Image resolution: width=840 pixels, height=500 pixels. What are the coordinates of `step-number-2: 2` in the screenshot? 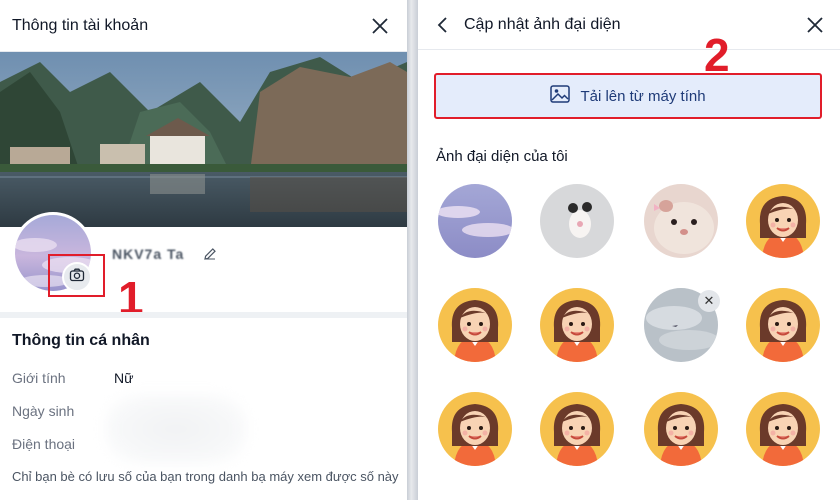 It's located at (717, 55).